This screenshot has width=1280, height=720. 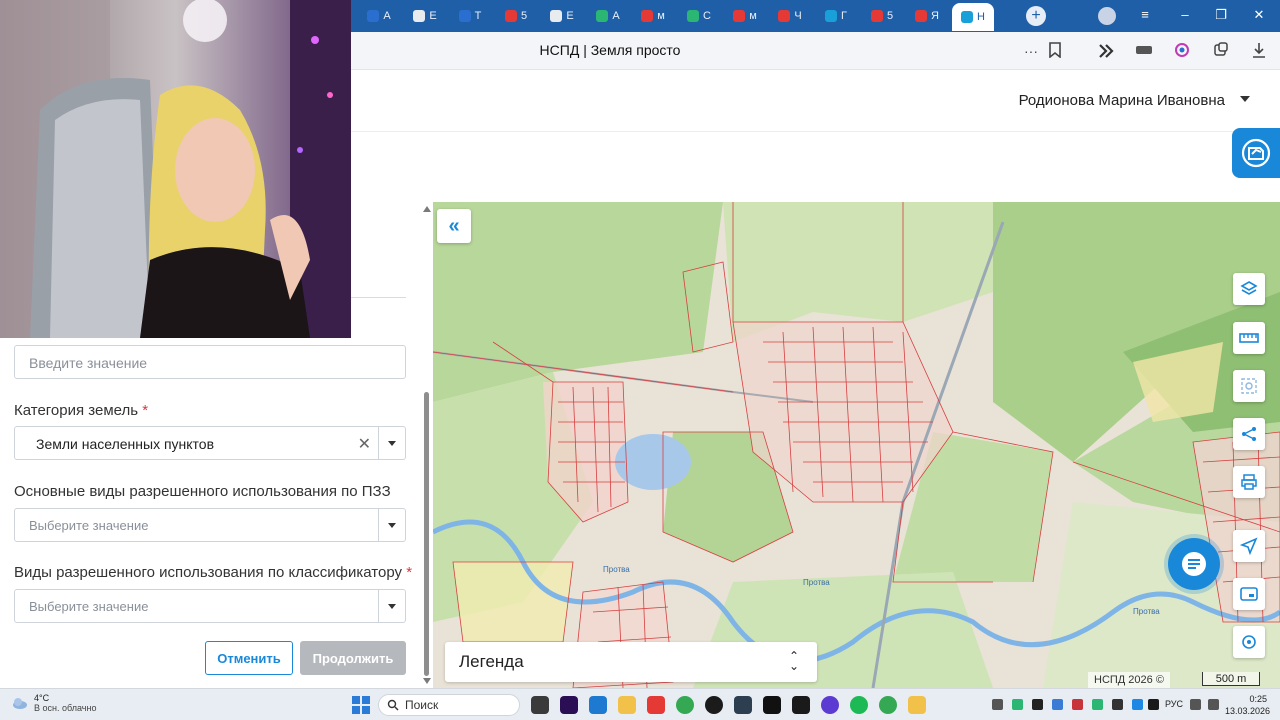 What do you see at coordinates (427, 681) in the screenshot?
I see `scroll-down-icon` at bounding box center [427, 681].